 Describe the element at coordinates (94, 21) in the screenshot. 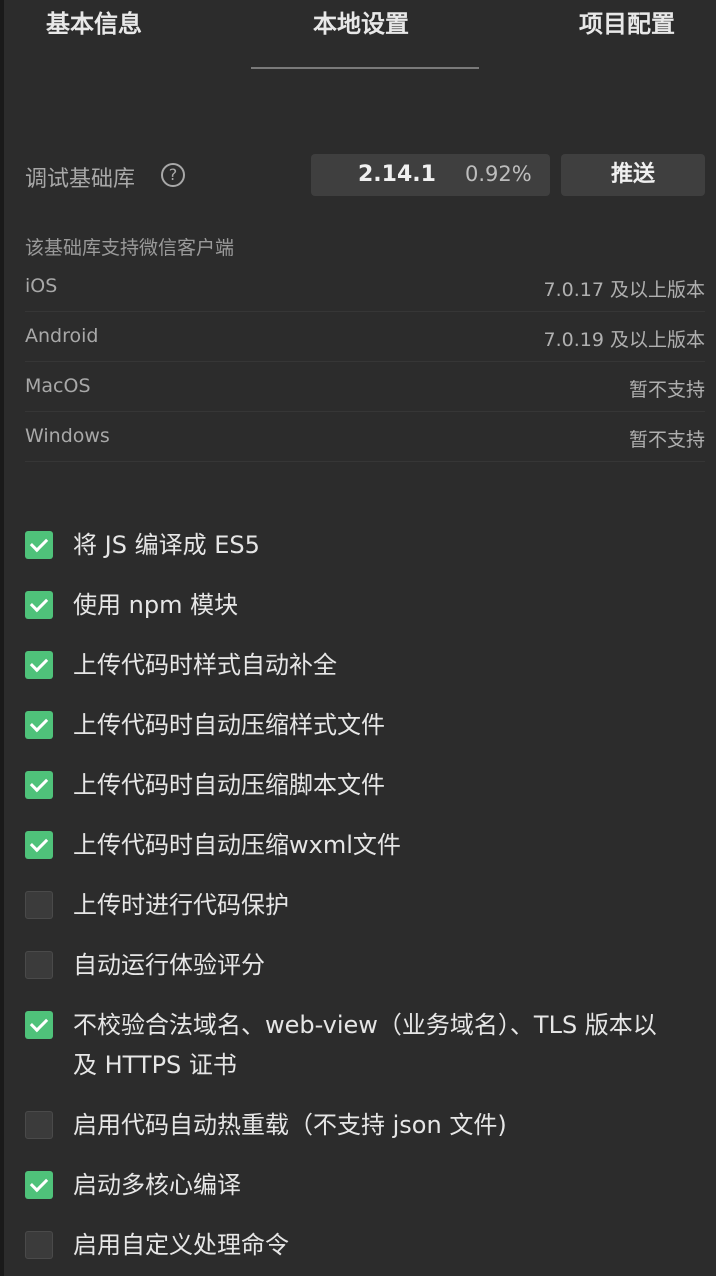

I see `tab-basic-info: 基本信息` at that location.